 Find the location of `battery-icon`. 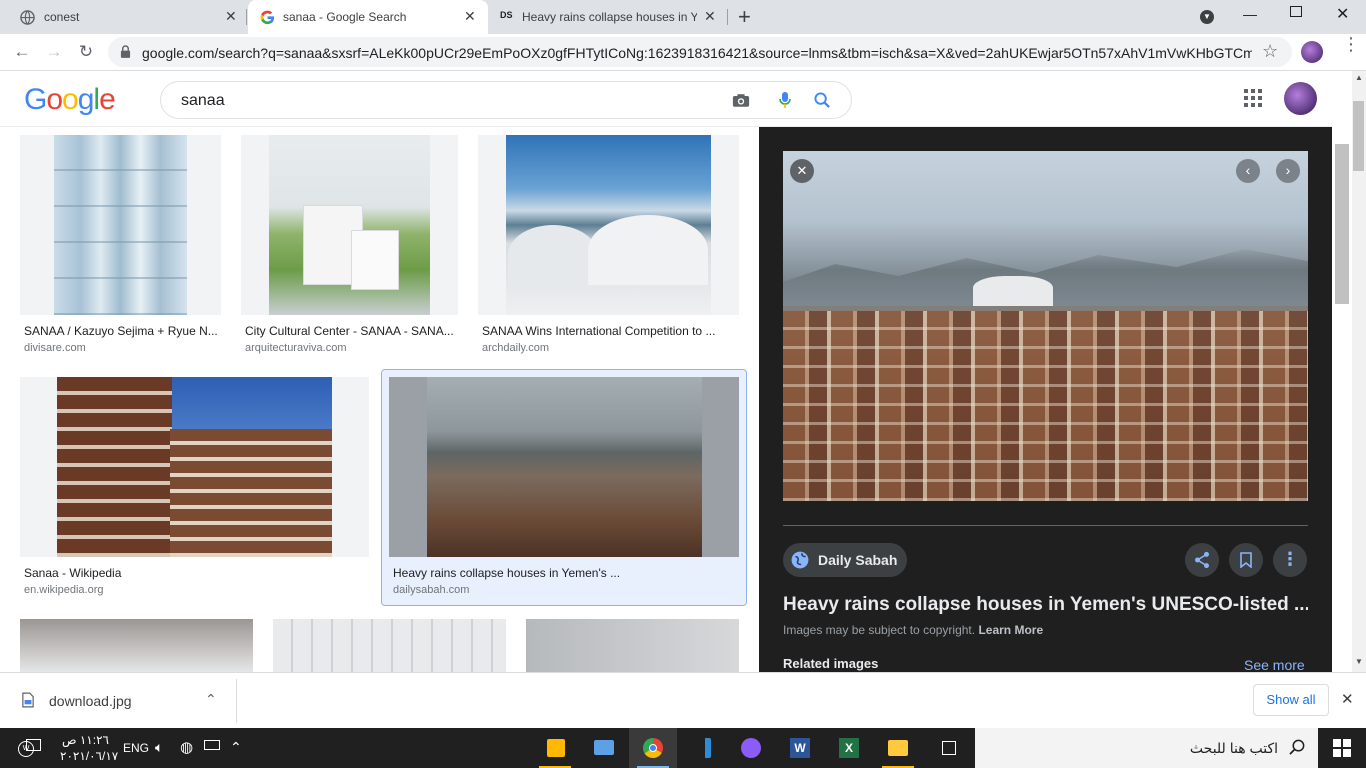

battery-icon is located at coordinates (212, 745).